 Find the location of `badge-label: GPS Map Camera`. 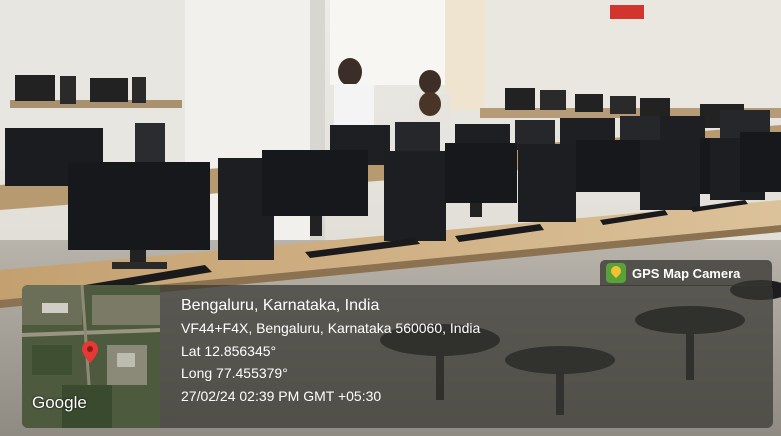

badge-label: GPS Map Camera is located at coordinates (686, 273).